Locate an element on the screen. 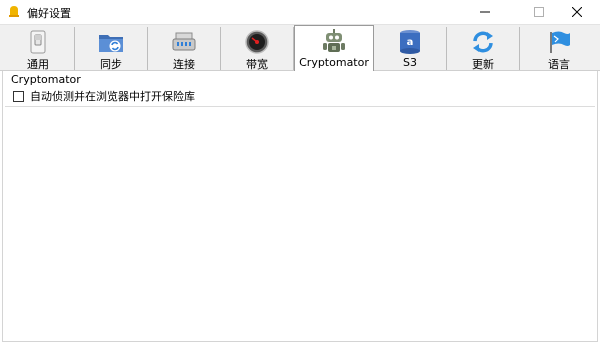 Image resolution: width=600 pixels, height=344 pixels. network-connector-icon is located at coordinates (184, 41).